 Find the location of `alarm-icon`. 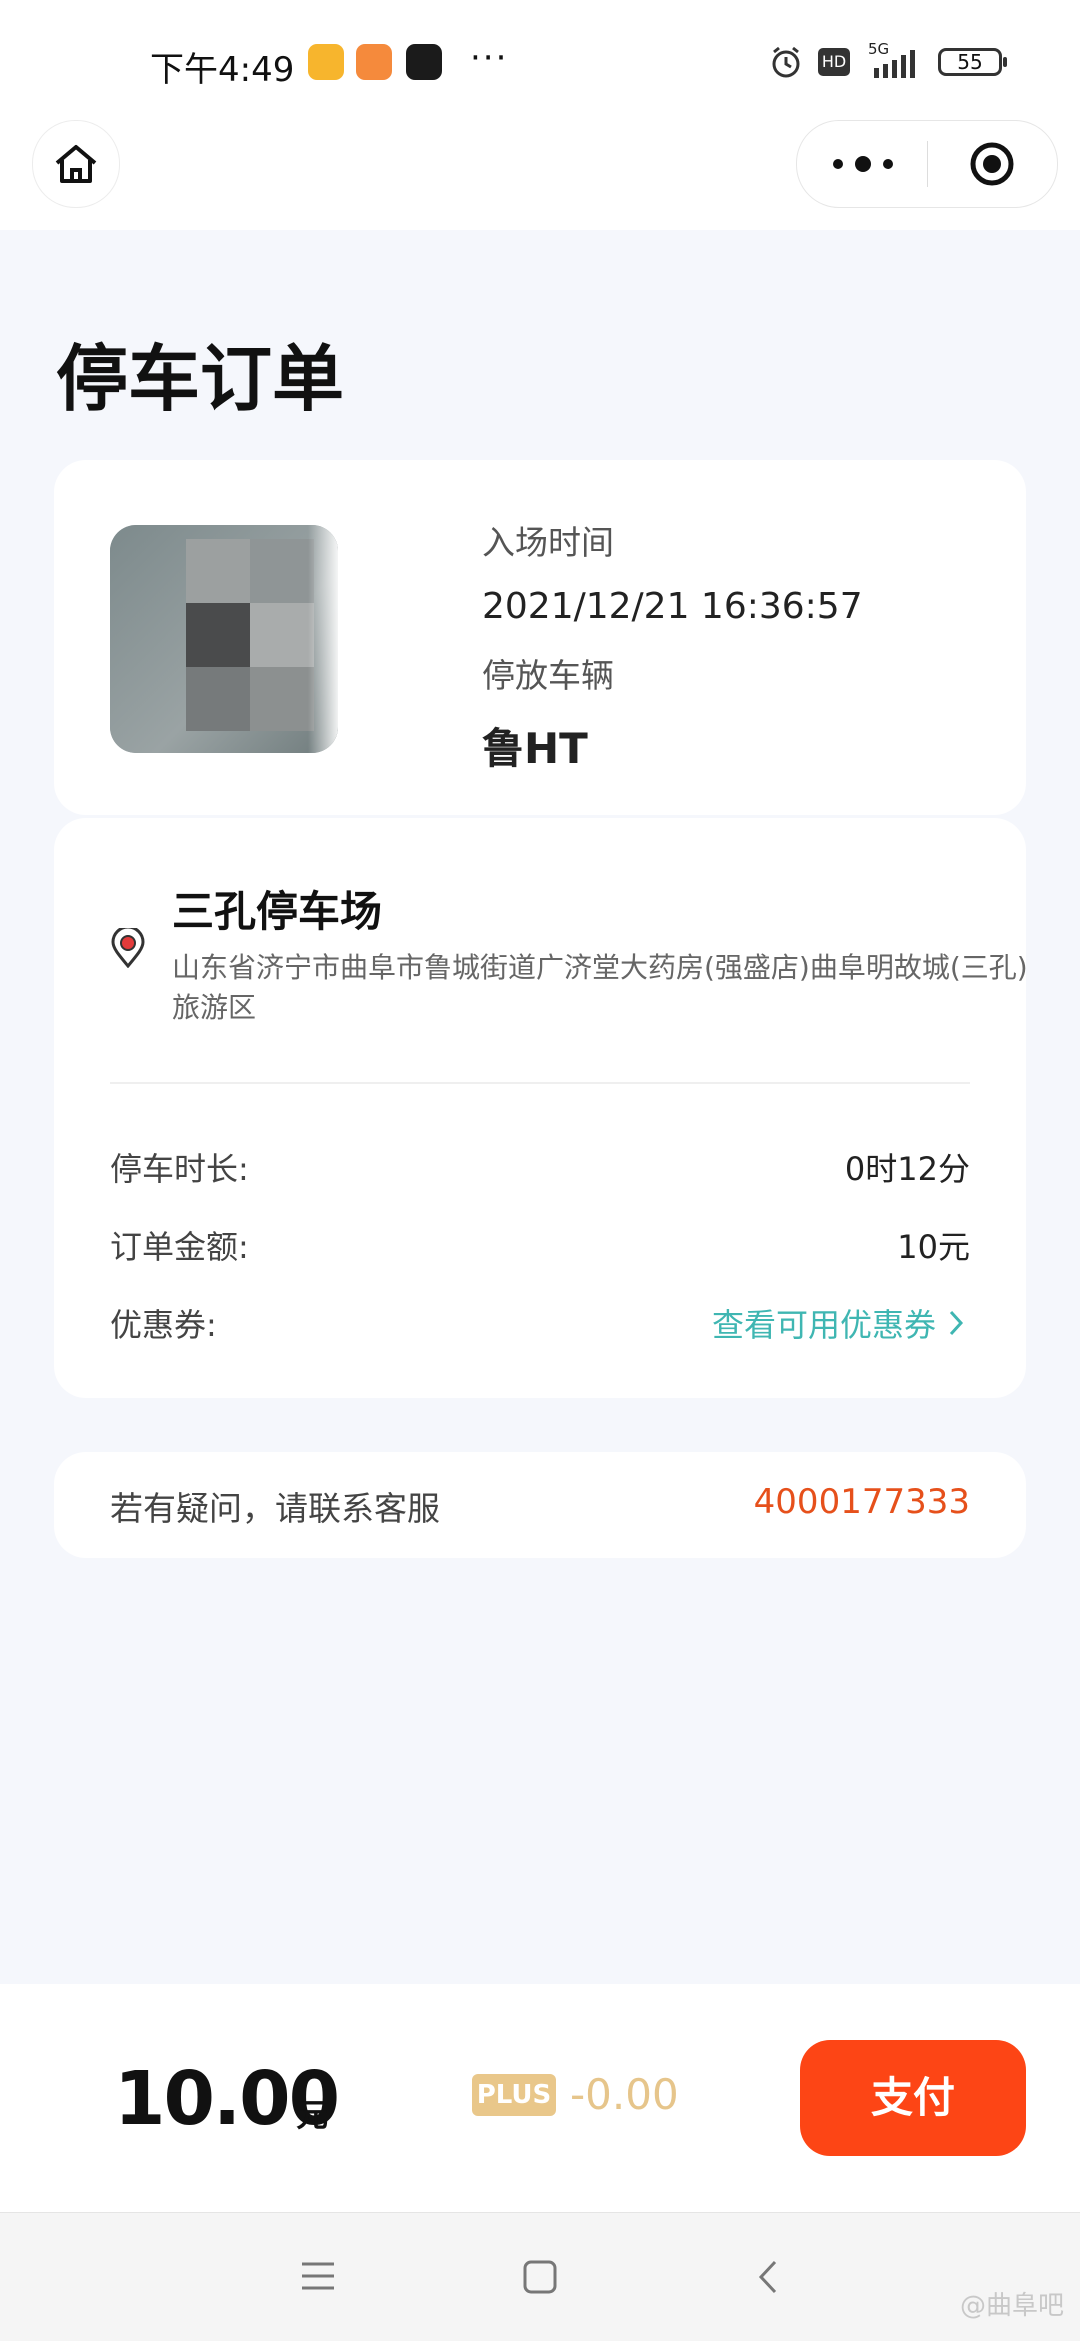

alarm-icon is located at coordinates (786, 62).